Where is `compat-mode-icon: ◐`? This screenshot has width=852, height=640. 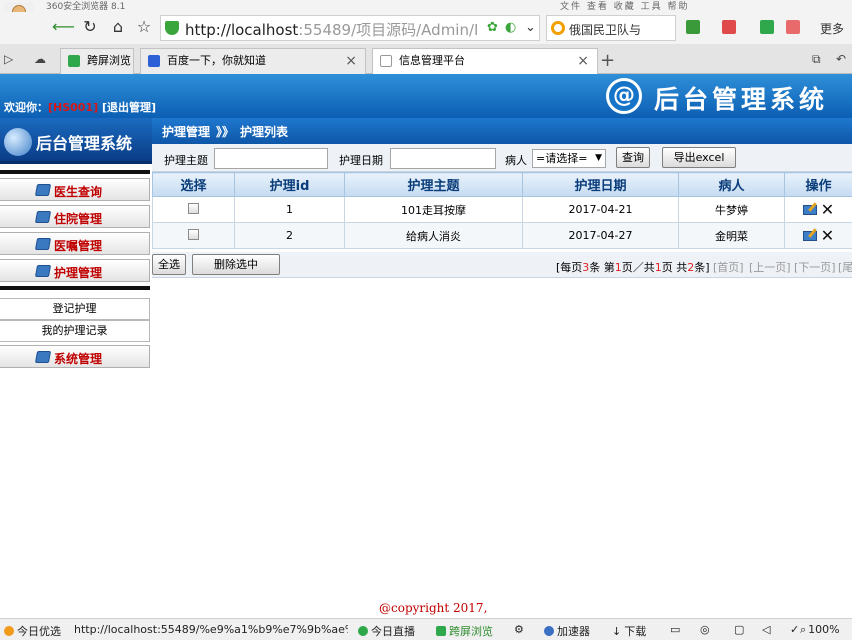 compat-mode-icon: ◐ is located at coordinates (510, 27).